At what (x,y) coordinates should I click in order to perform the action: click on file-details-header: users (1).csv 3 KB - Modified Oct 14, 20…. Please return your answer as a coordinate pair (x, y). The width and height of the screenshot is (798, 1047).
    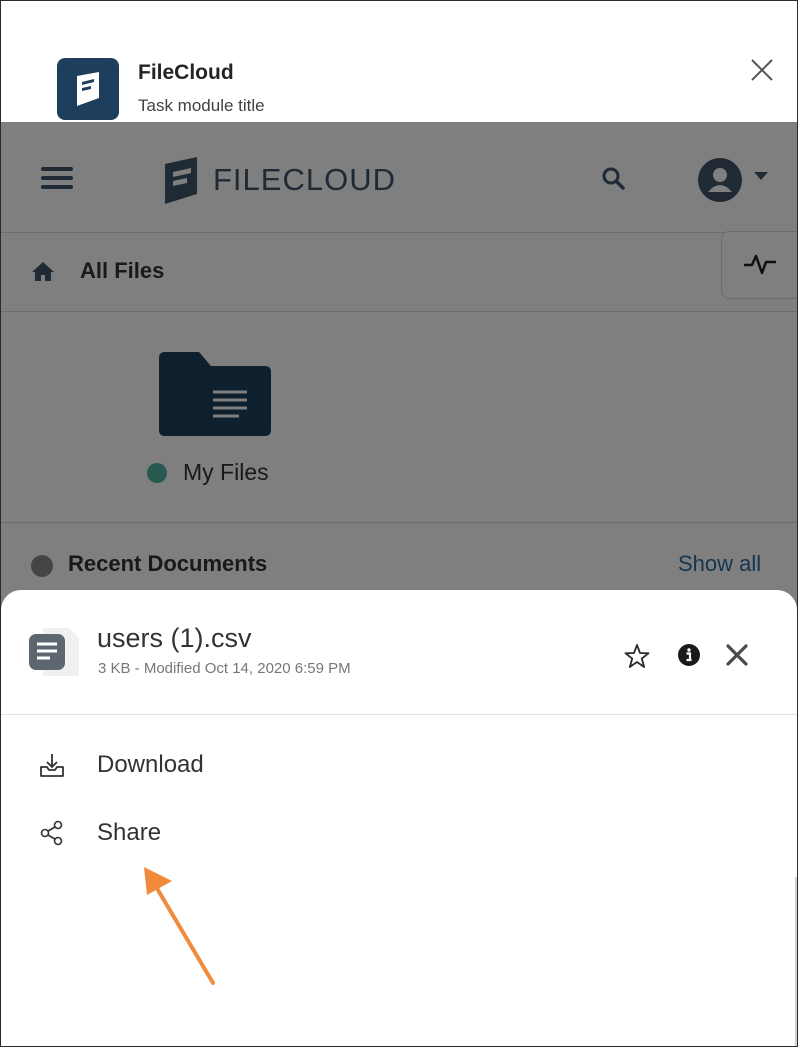
    Looking at the image, I should click on (399, 652).